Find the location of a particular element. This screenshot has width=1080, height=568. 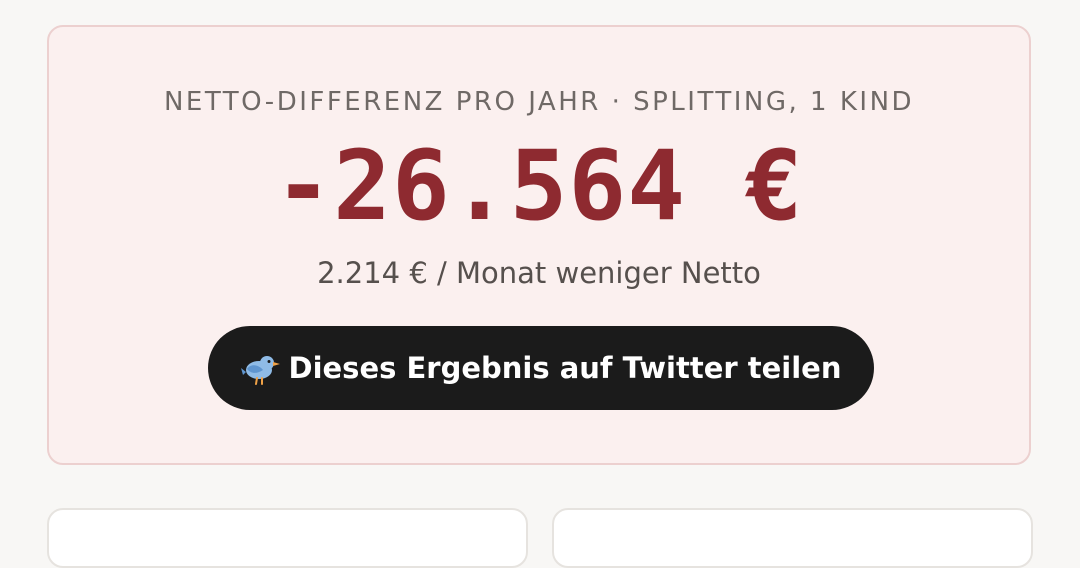

net-difference-amount: -26.564 € is located at coordinates (539, 186).